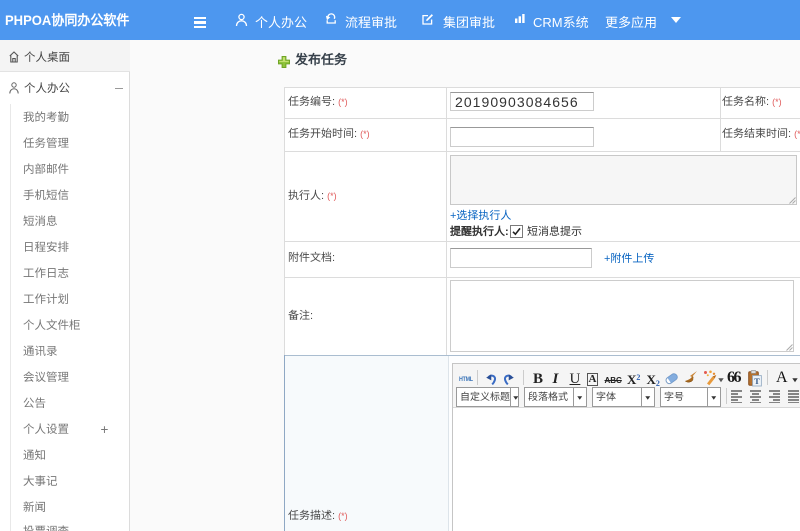 This screenshot has width=800, height=531. I want to click on svg-text: T, so click(757, 380).